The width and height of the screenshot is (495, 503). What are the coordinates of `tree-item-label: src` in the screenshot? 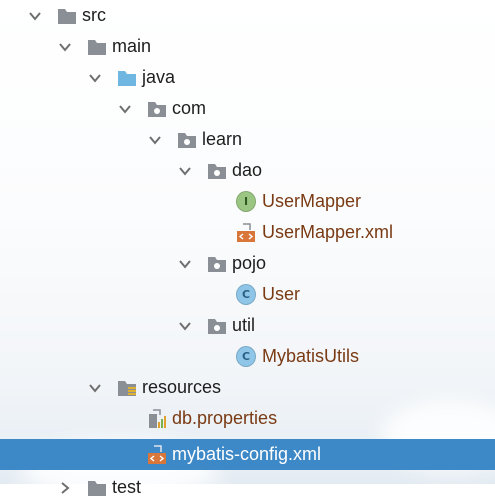 It's located at (94, 15).